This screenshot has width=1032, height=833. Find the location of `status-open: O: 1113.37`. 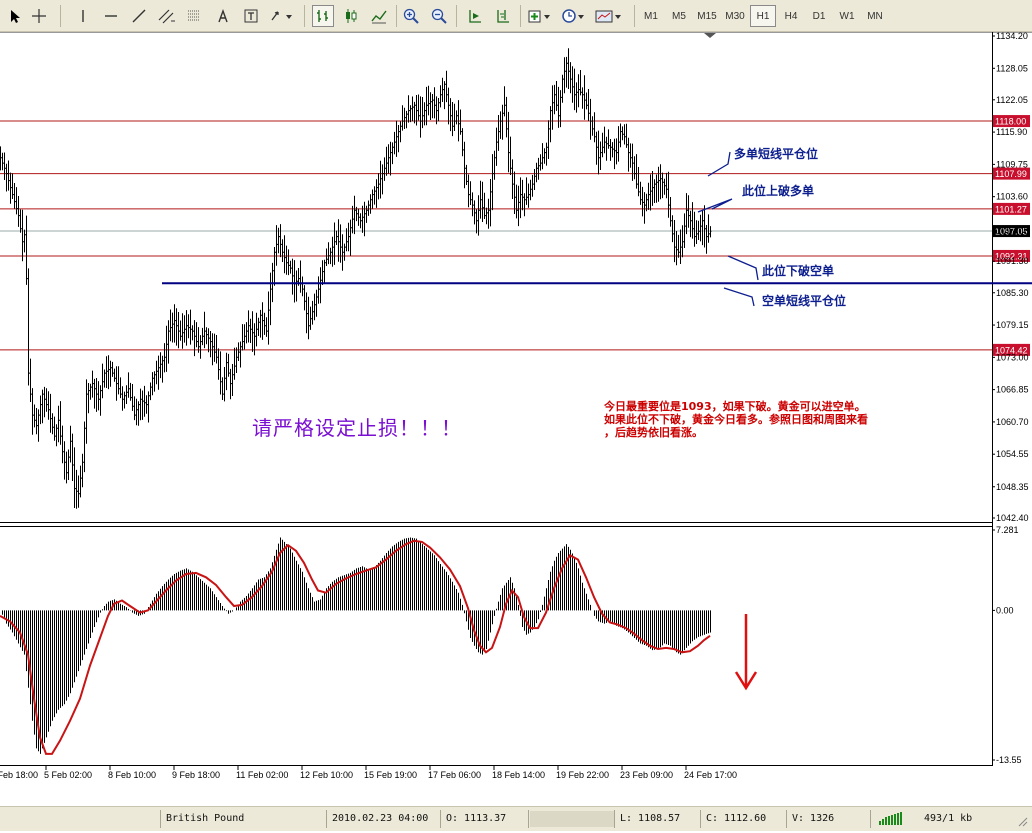

status-open: O: 1113.37 is located at coordinates (476, 818).